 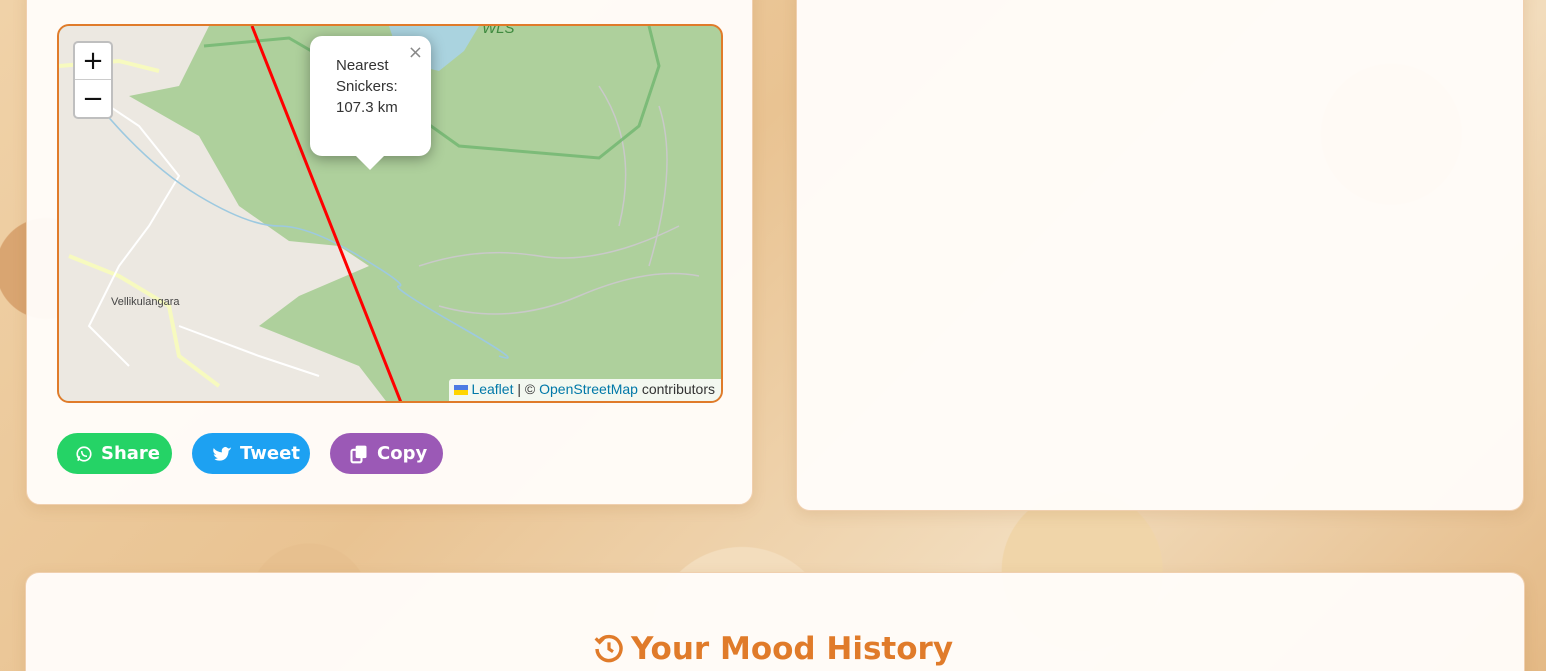 What do you see at coordinates (359, 454) in the screenshot?
I see `copy-icon` at bounding box center [359, 454].